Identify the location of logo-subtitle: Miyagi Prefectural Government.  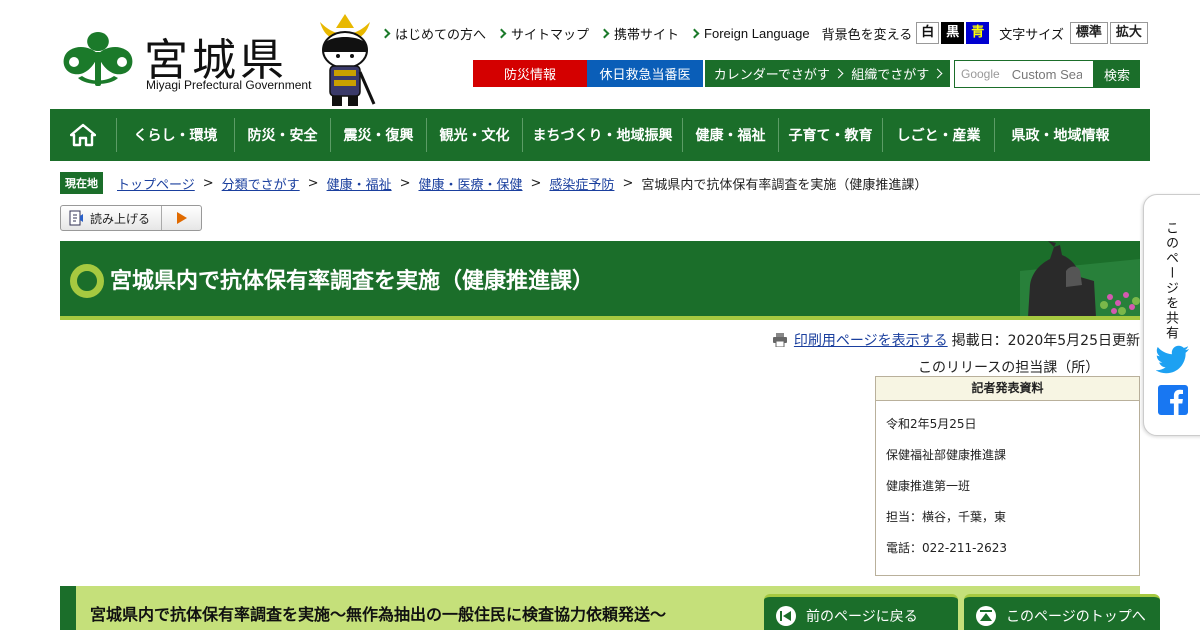
(229, 85).